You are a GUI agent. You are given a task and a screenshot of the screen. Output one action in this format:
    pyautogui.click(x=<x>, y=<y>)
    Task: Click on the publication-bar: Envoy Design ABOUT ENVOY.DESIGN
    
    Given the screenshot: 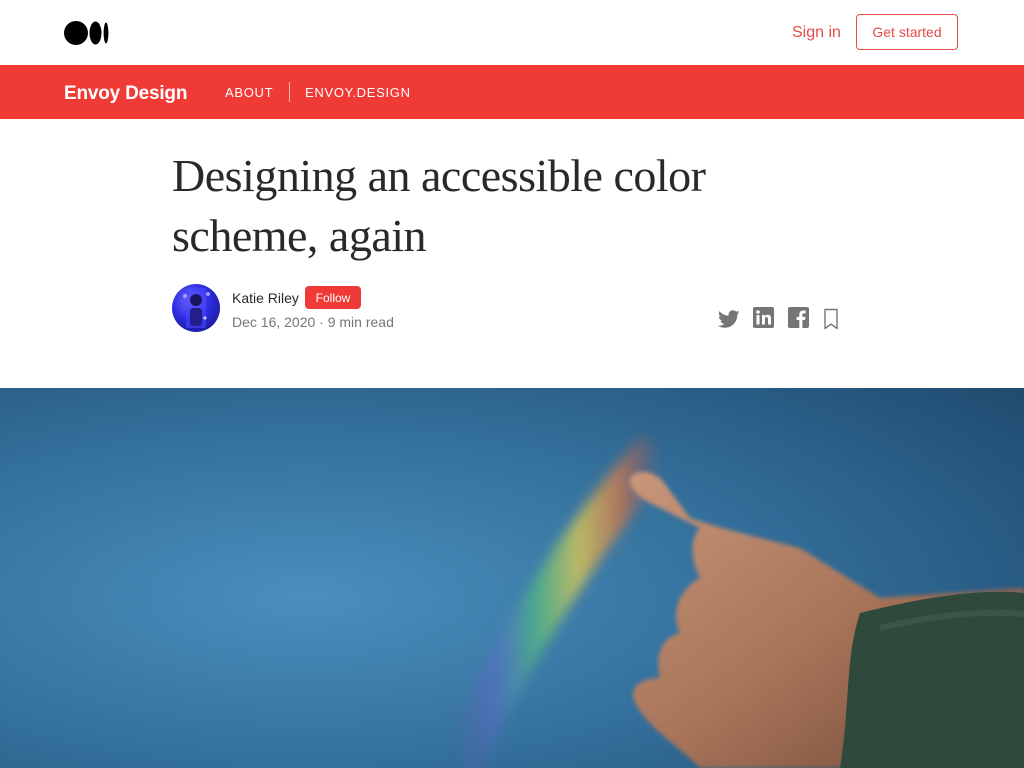 What is the action you would take?
    pyautogui.click(x=512, y=92)
    